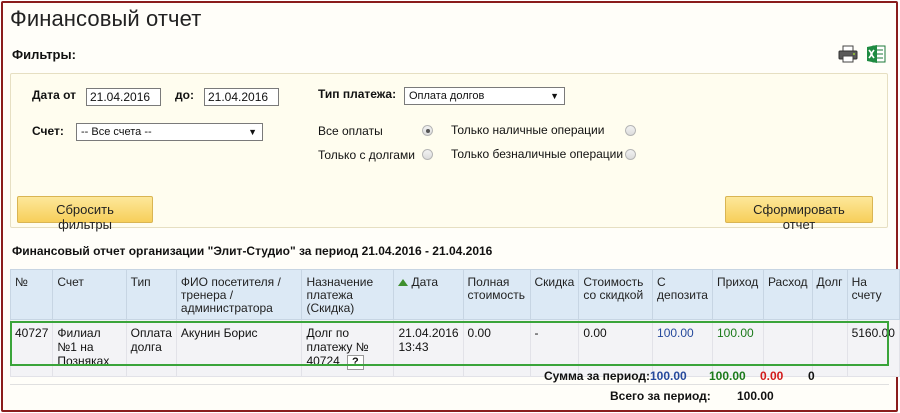 The height and width of the screenshot is (413, 900). Describe the element at coordinates (799, 214) in the screenshot. I see `generate-report-button: Сформировать отчет` at that location.